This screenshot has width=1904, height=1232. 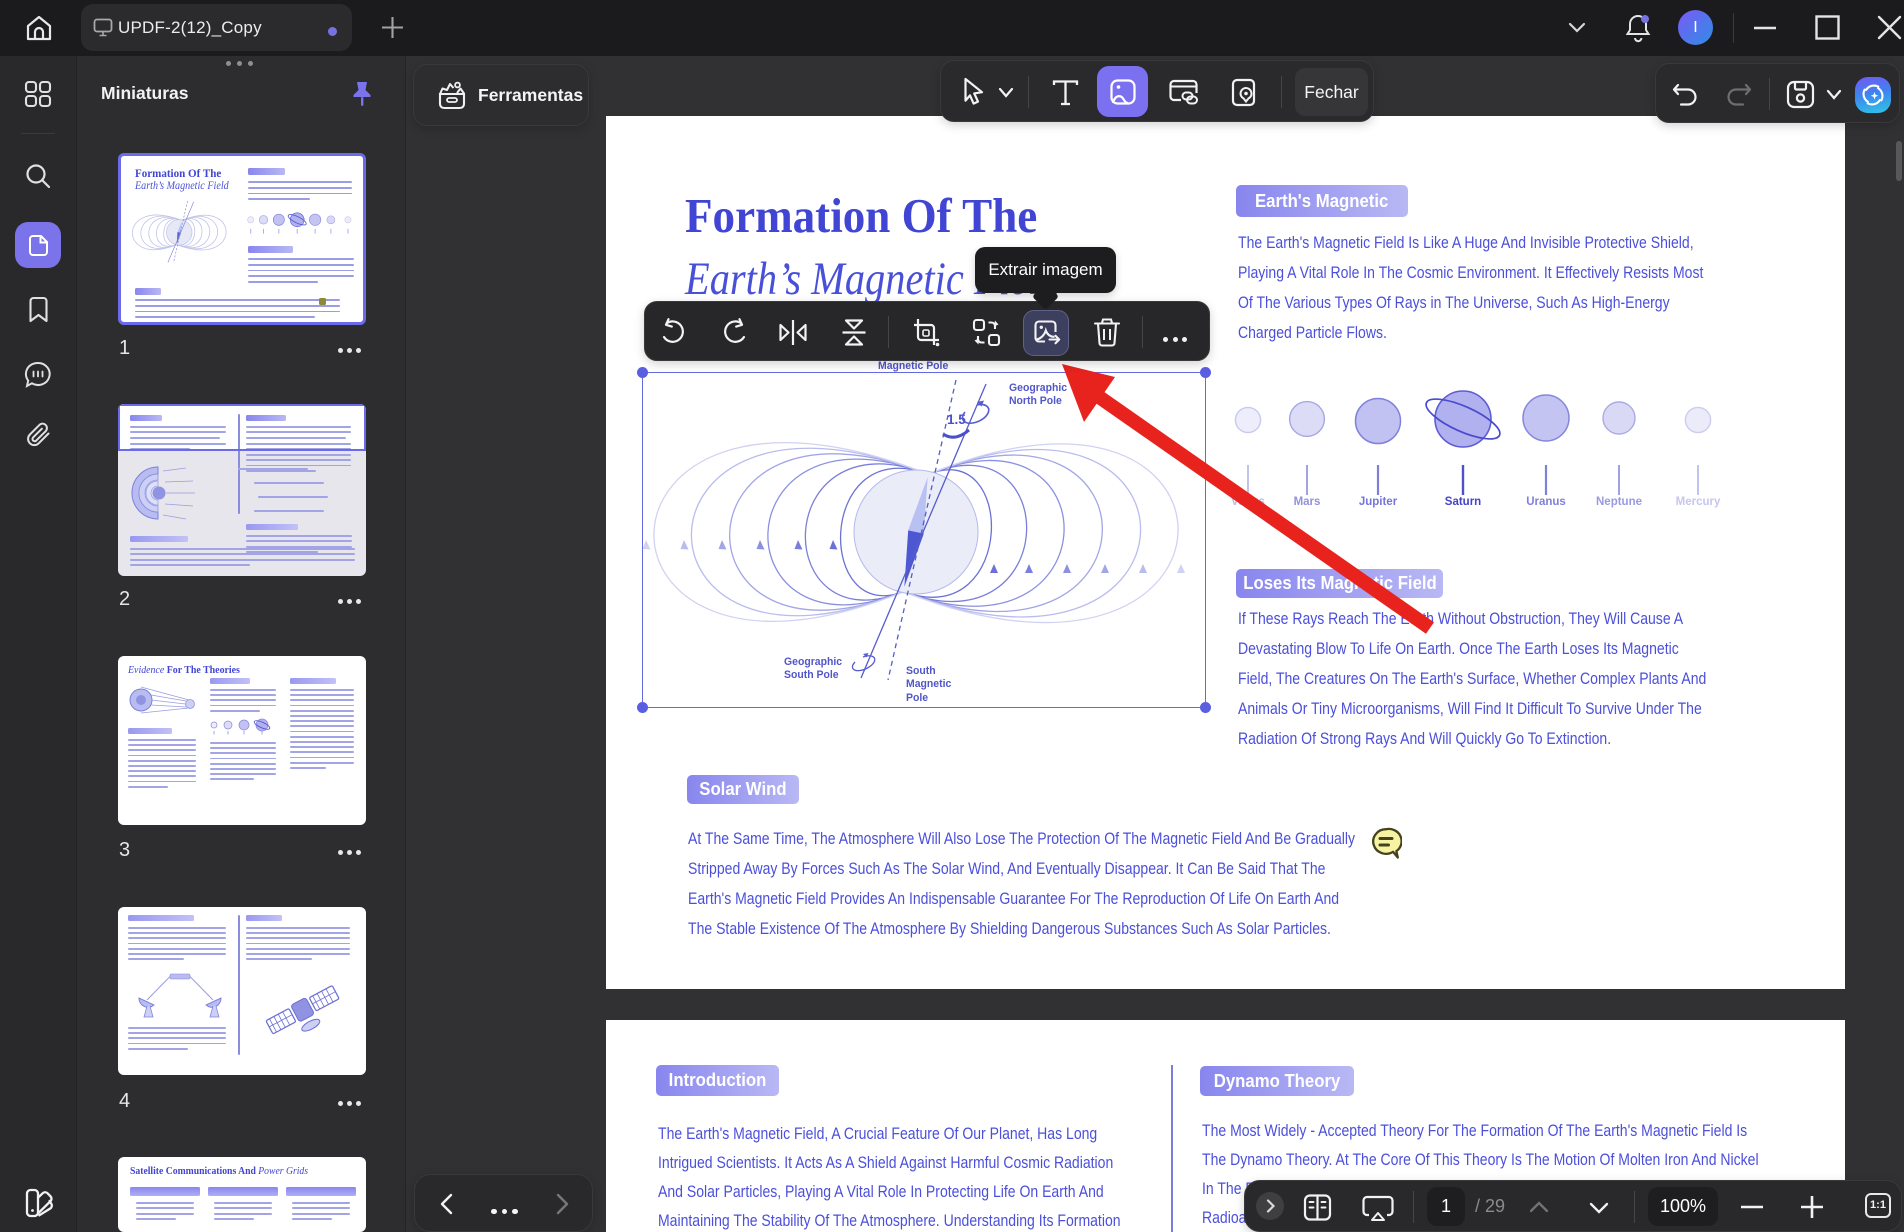 What do you see at coordinates (1698, 502) in the screenshot?
I see `svg-text: Mercury` at bounding box center [1698, 502].